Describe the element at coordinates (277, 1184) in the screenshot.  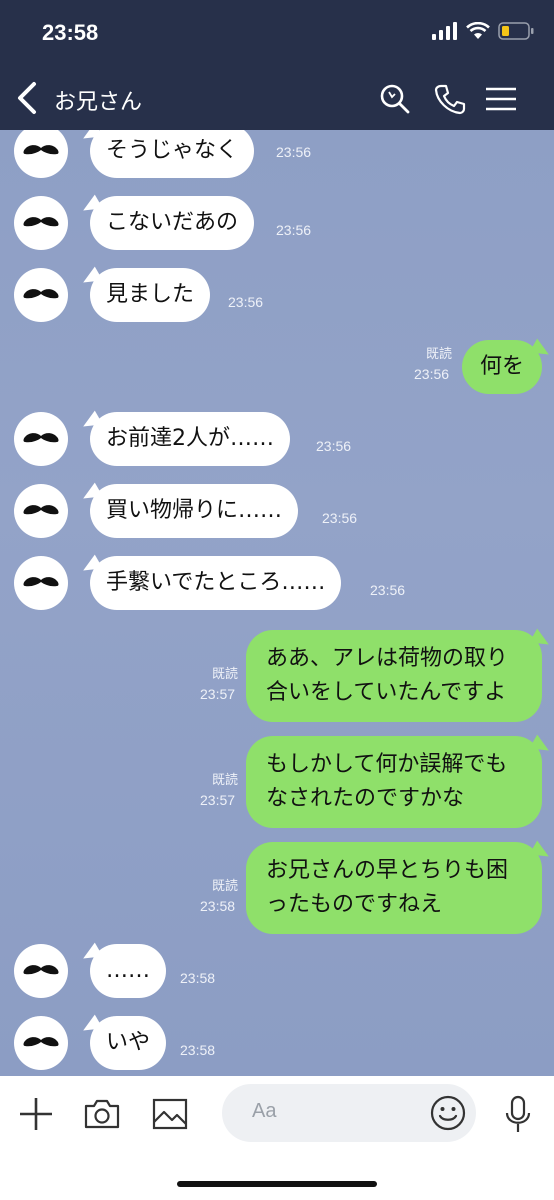
I see `home-indicator` at that location.